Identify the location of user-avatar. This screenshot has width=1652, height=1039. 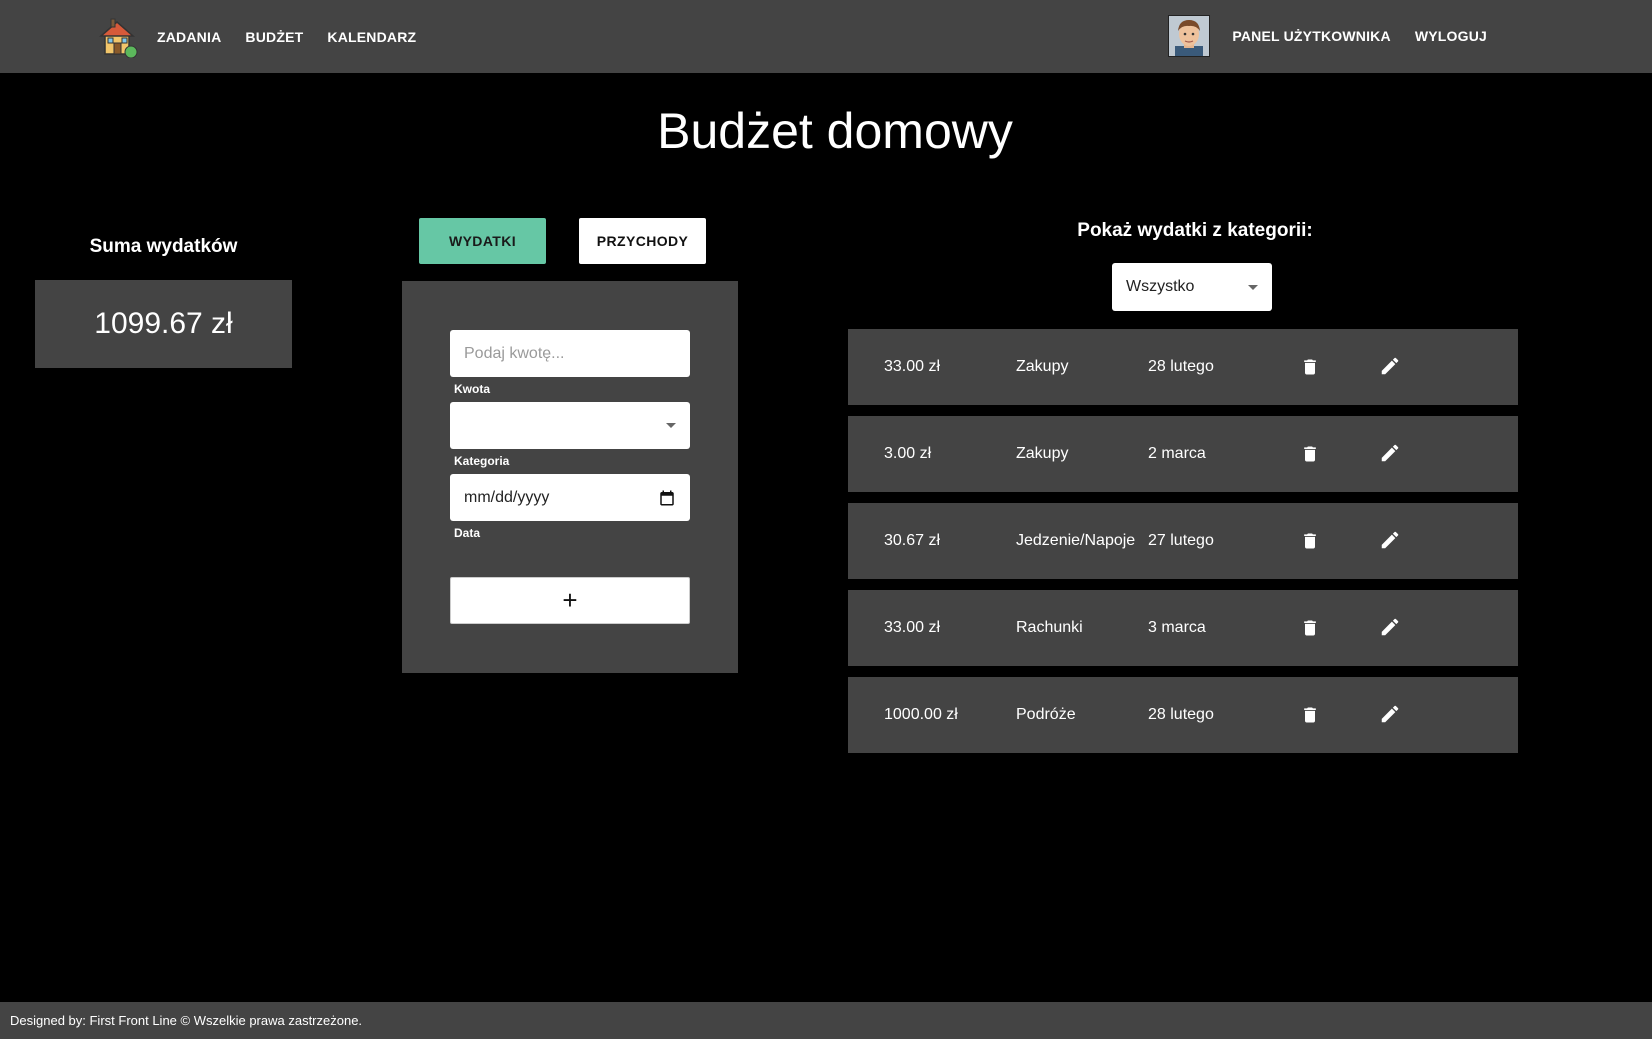
(1189, 36).